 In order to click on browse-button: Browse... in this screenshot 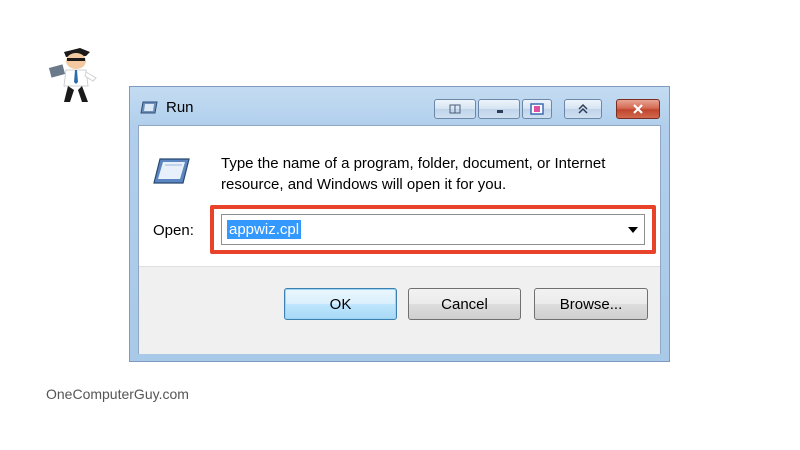, I will do `click(591, 304)`.